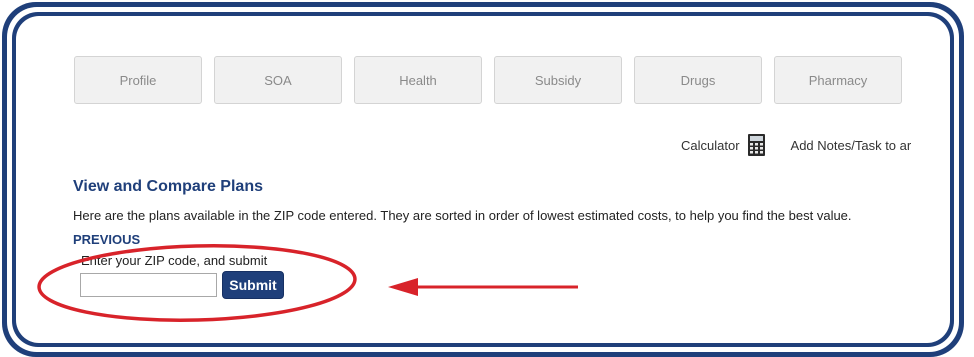 This screenshot has height=357, width=974. Describe the element at coordinates (698, 80) in the screenshot. I see `tab-drugs: Drugs` at that location.